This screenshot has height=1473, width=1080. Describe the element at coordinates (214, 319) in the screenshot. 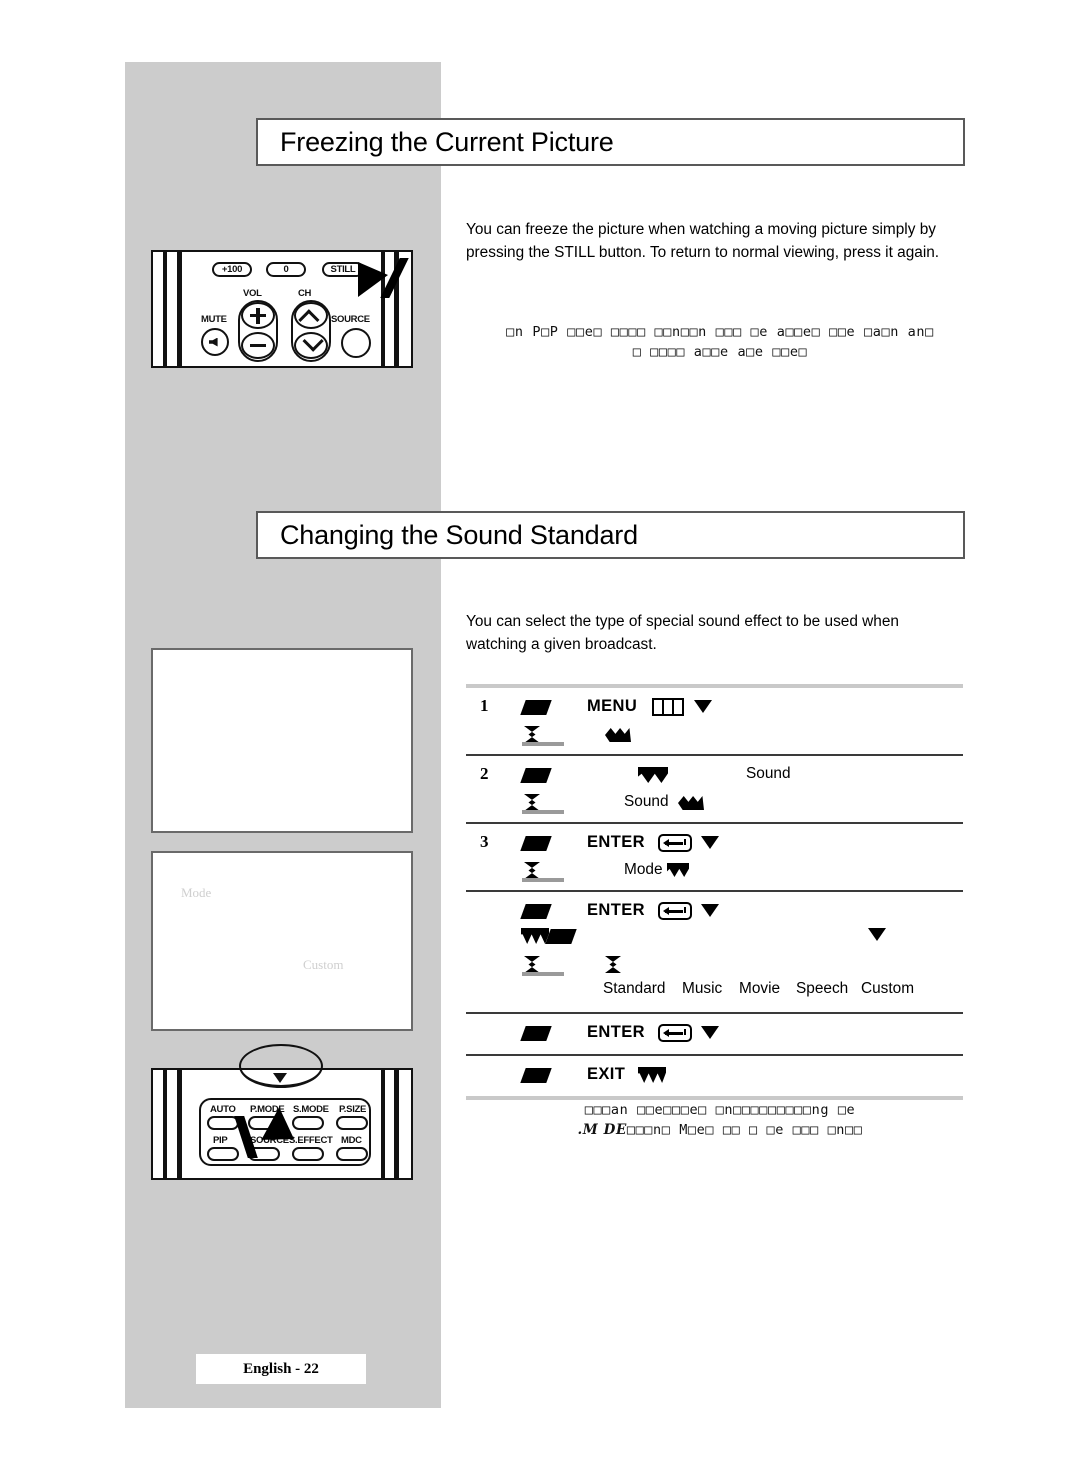

I see `label-mute: MUTE` at that location.